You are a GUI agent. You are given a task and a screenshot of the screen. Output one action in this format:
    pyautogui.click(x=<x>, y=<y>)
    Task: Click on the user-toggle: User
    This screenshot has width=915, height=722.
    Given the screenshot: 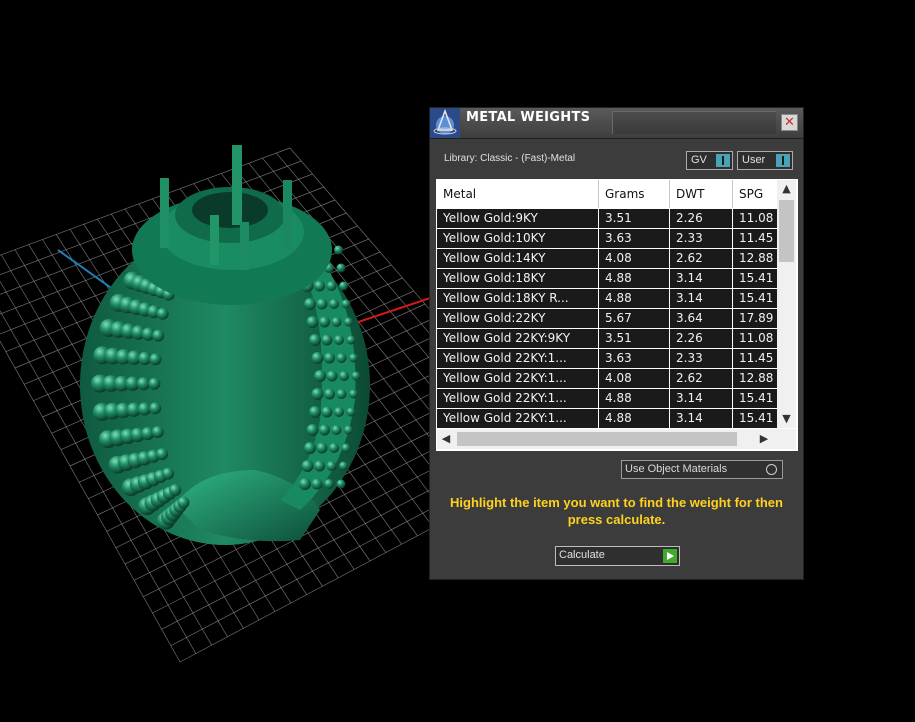 What is the action you would take?
    pyautogui.click(x=765, y=160)
    